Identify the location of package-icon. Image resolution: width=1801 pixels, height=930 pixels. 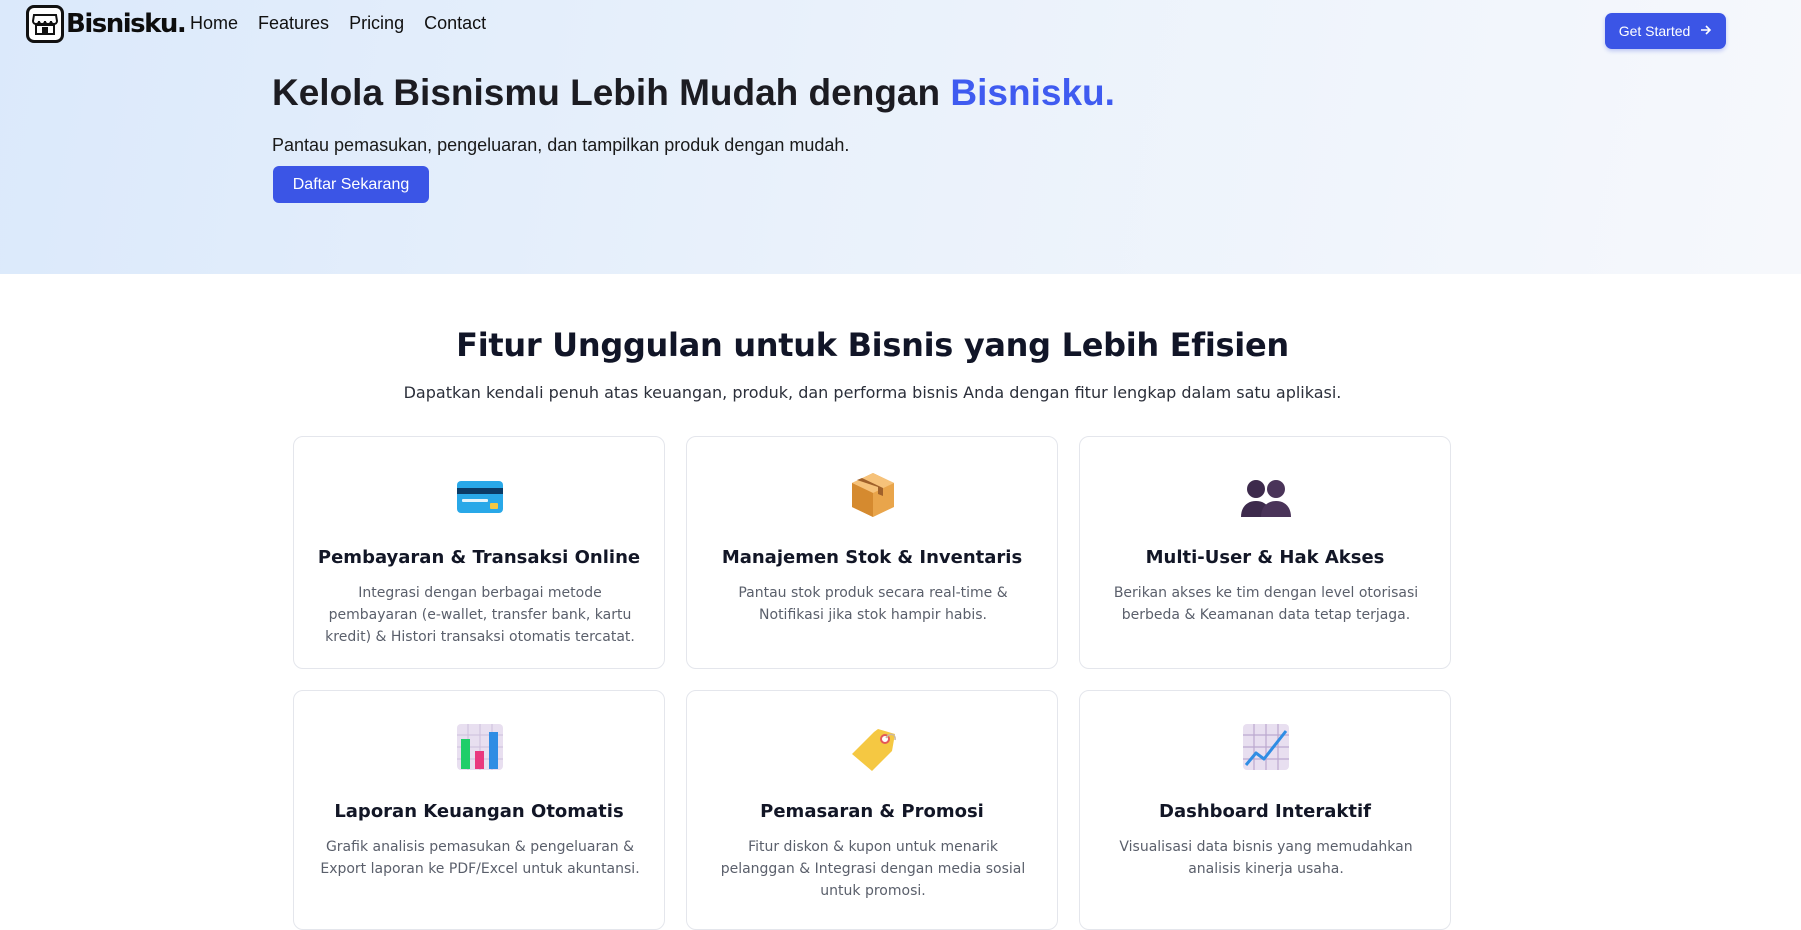
(873, 495).